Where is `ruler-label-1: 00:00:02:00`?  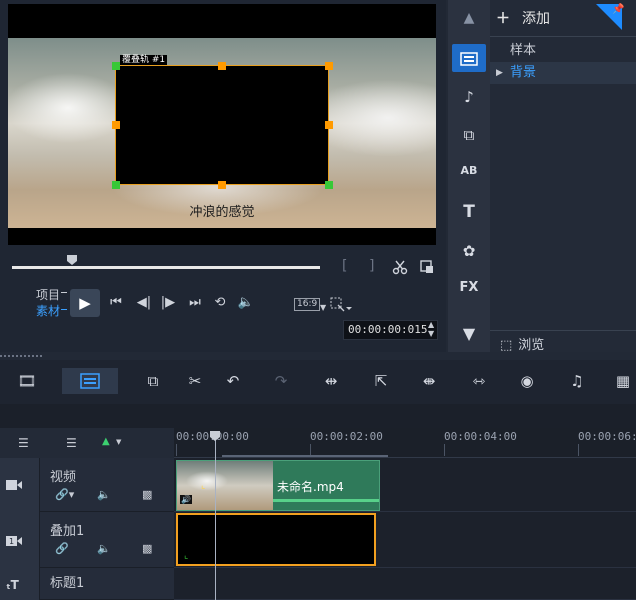 ruler-label-1: 00:00:02:00 is located at coordinates (346, 436).